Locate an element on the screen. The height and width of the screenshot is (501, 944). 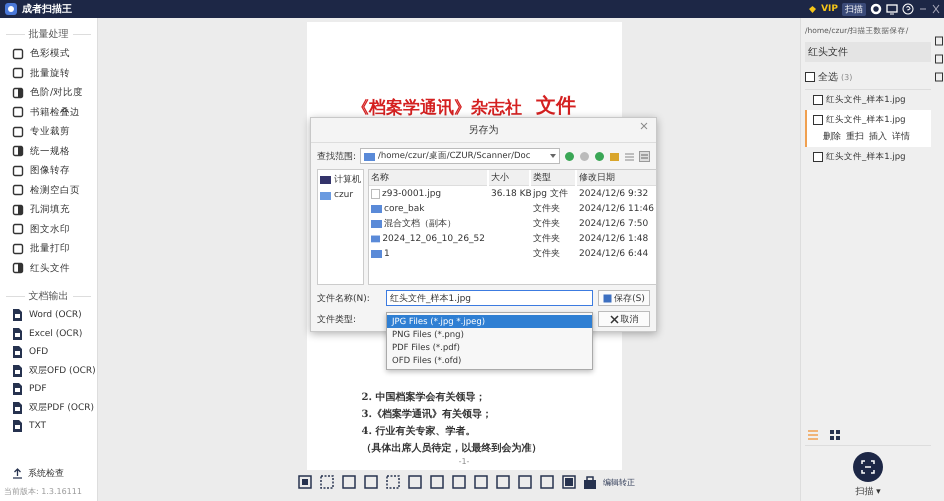
select-area-icon is located at coordinates (327, 482).